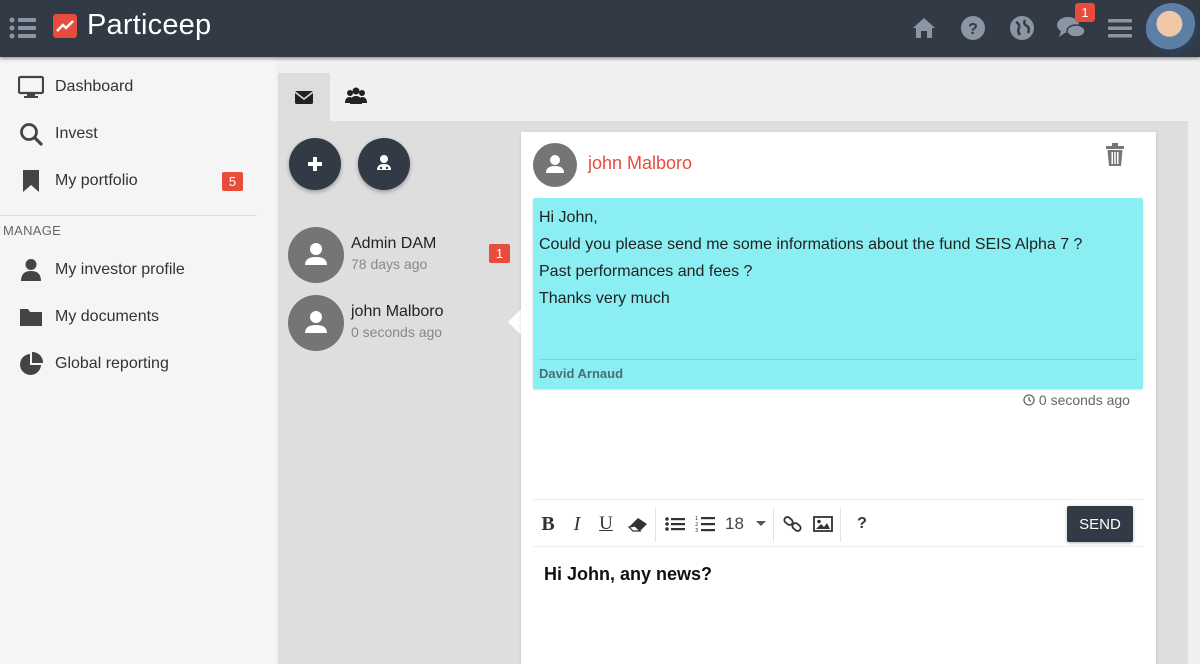  What do you see at coordinates (31, 181) in the screenshot?
I see `bookmark-icon` at bounding box center [31, 181].